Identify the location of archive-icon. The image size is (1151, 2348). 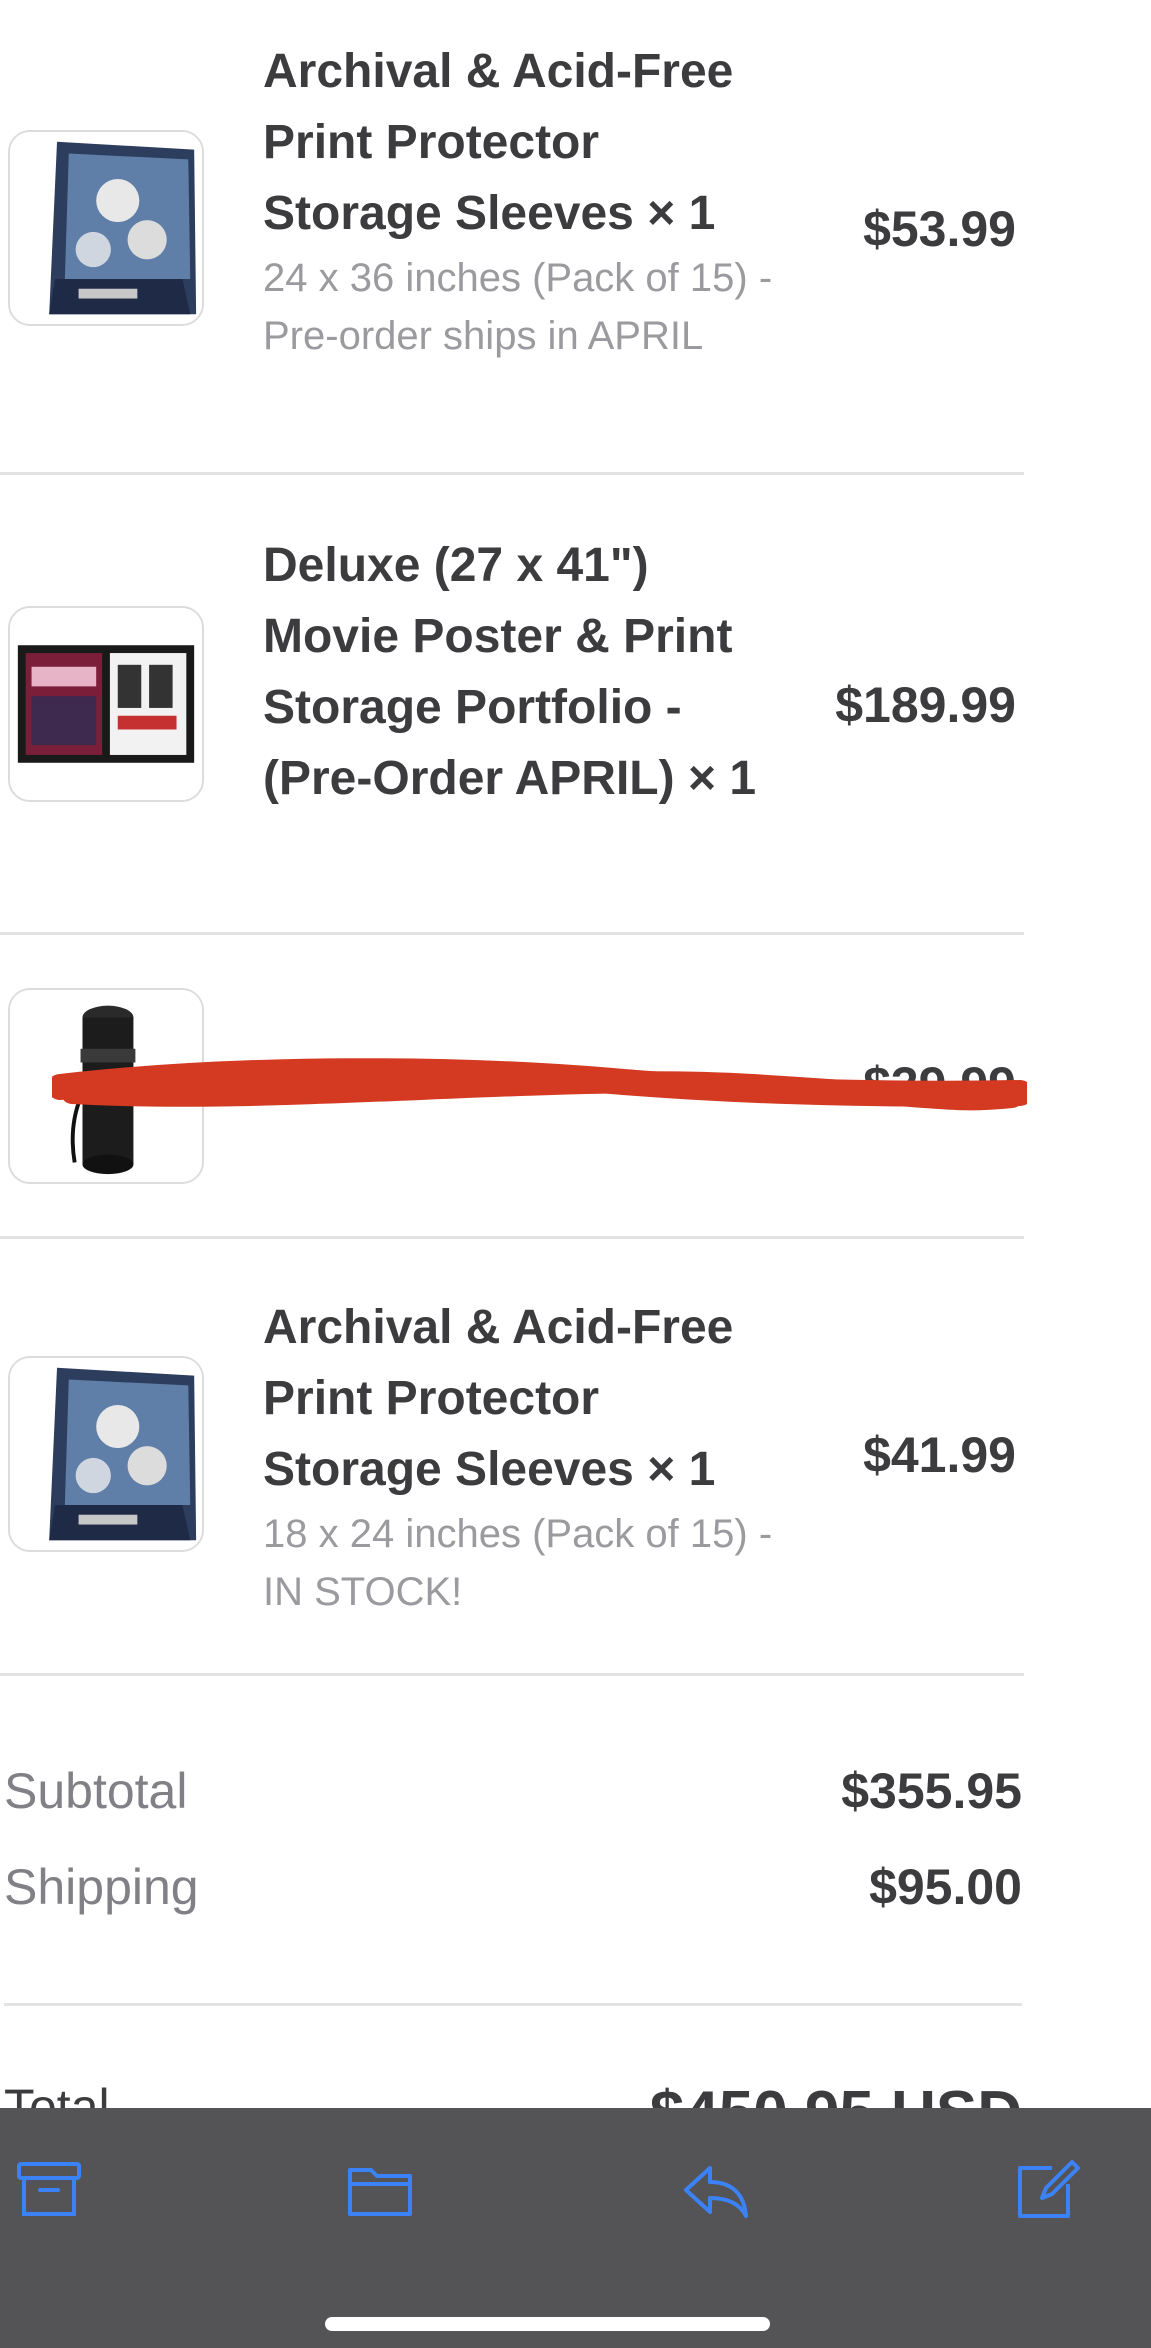
(49, 2189).